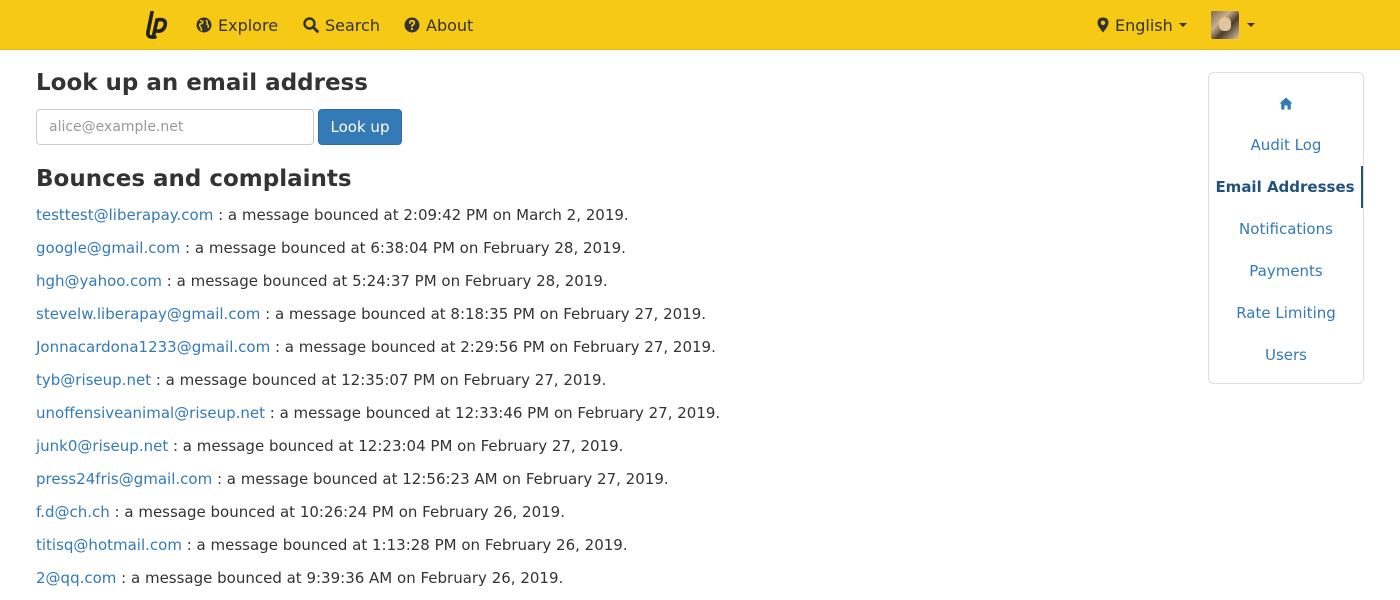 Image resolution: width=1400 pixels, height=600 pixels. Describe the element at coordinates (311, 25) in the screenshot. I see `search-icon` at that location.